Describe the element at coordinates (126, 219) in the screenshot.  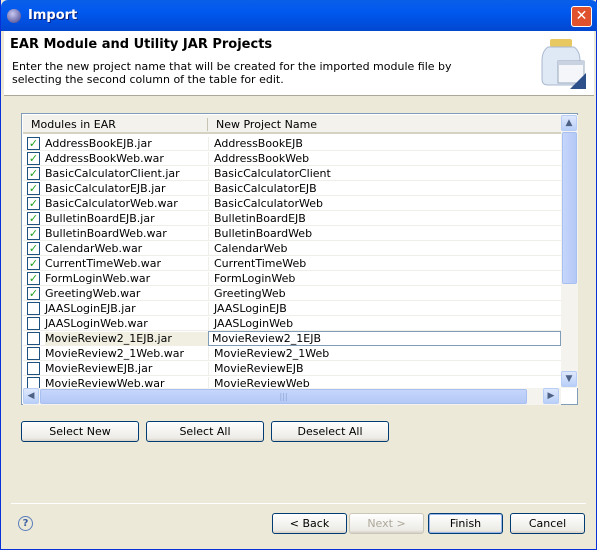
I see `module-name-cell: BulletinBoardEJB.jar` at that location.